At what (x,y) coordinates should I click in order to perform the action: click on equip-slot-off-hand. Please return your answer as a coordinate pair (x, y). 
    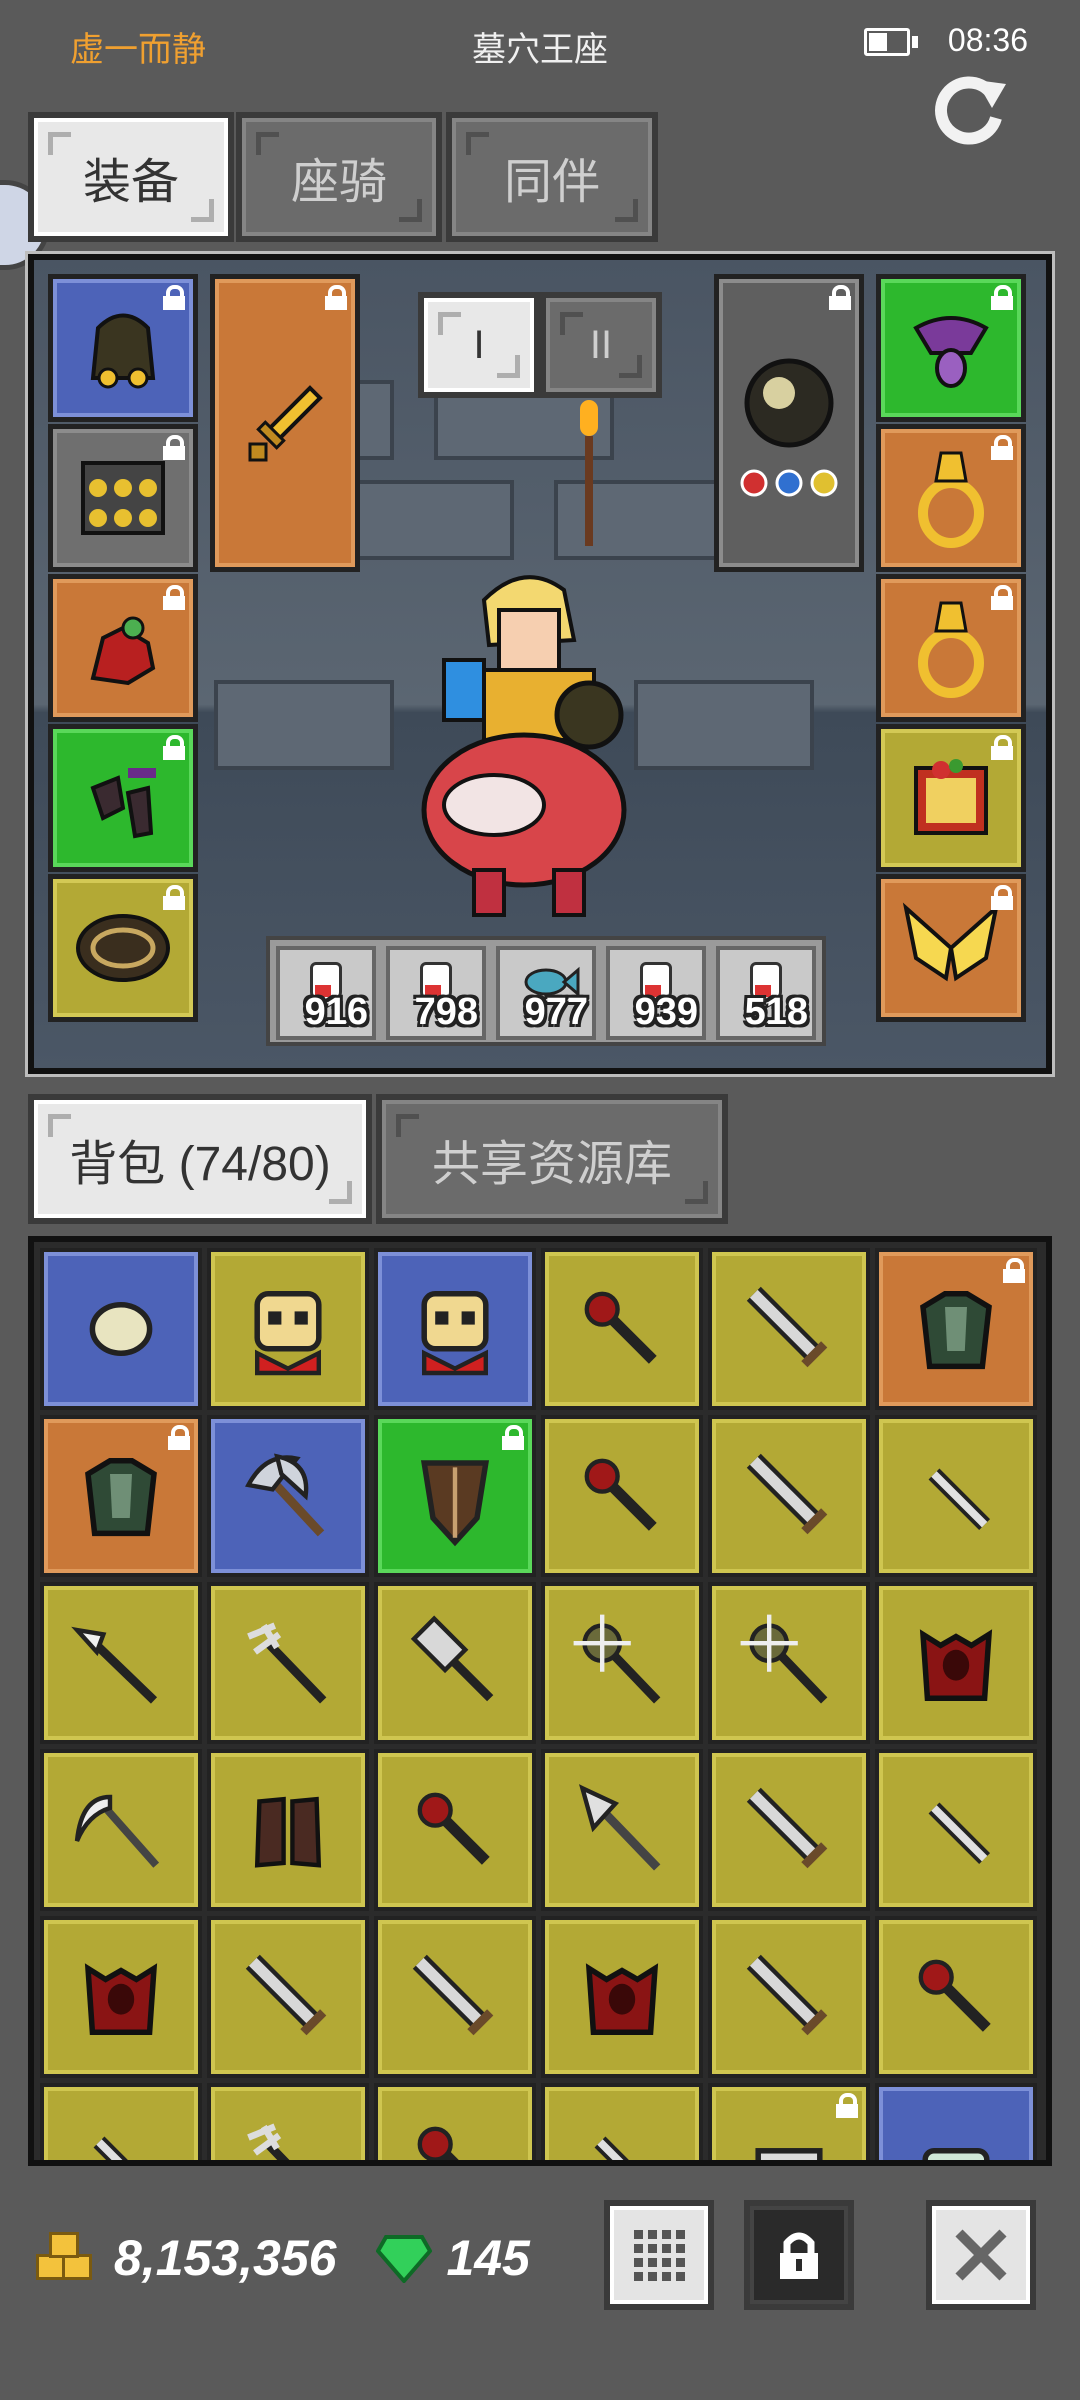
    Looking at the image, I should click on (789, 423).